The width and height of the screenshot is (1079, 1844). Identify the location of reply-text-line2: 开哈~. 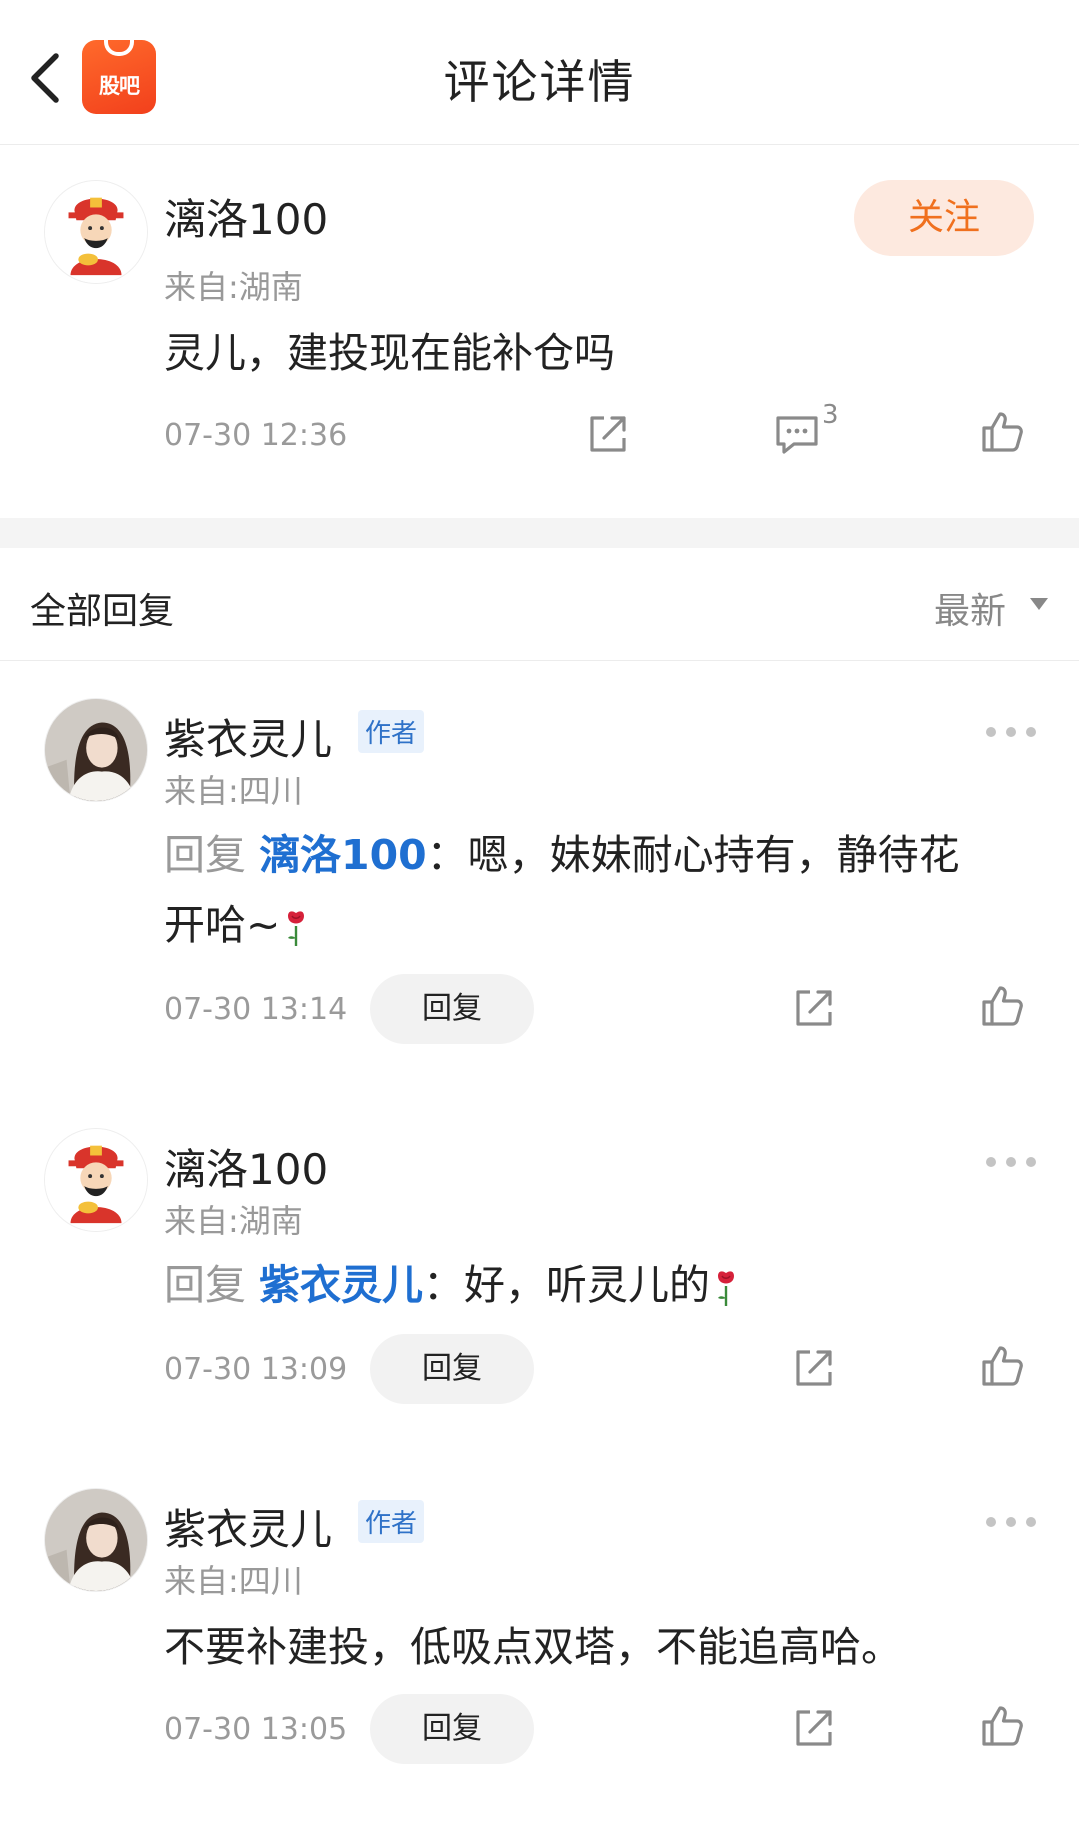
(222, 925).